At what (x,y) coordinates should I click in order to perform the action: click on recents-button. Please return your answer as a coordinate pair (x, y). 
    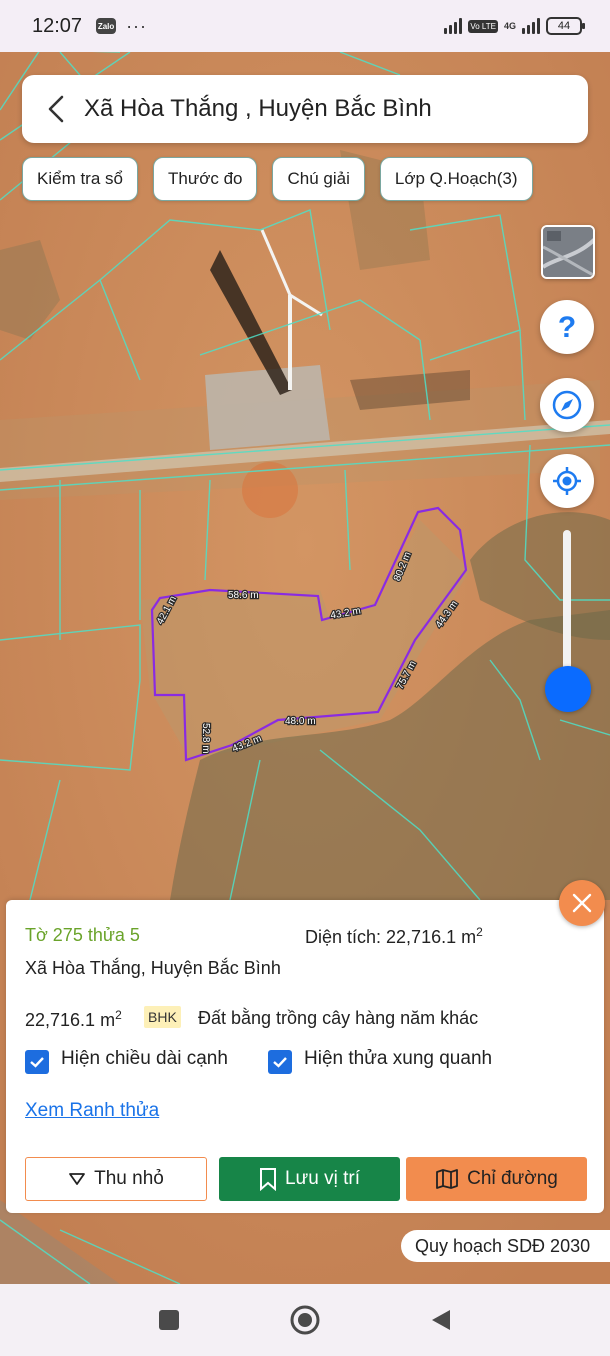
    Looking at the image, I should click on (169, 1320).